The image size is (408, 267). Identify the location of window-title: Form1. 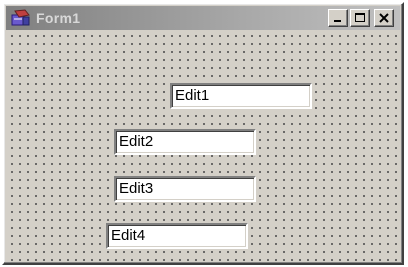
(58, 18).